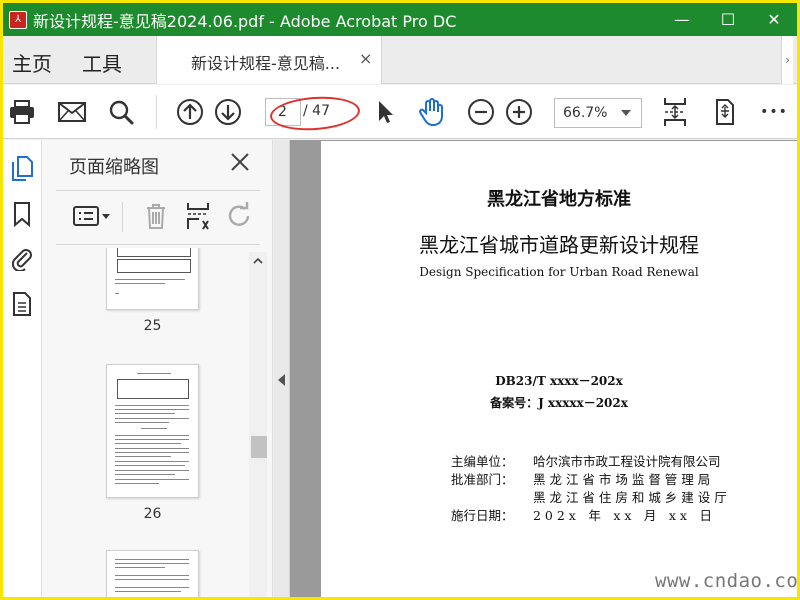 The width and height of the screenshot is (800, 600). What do you see at coordinates (259, 447) in the screenshot?
I see `scrollbar-thumb` at bounding box center [259, 447].